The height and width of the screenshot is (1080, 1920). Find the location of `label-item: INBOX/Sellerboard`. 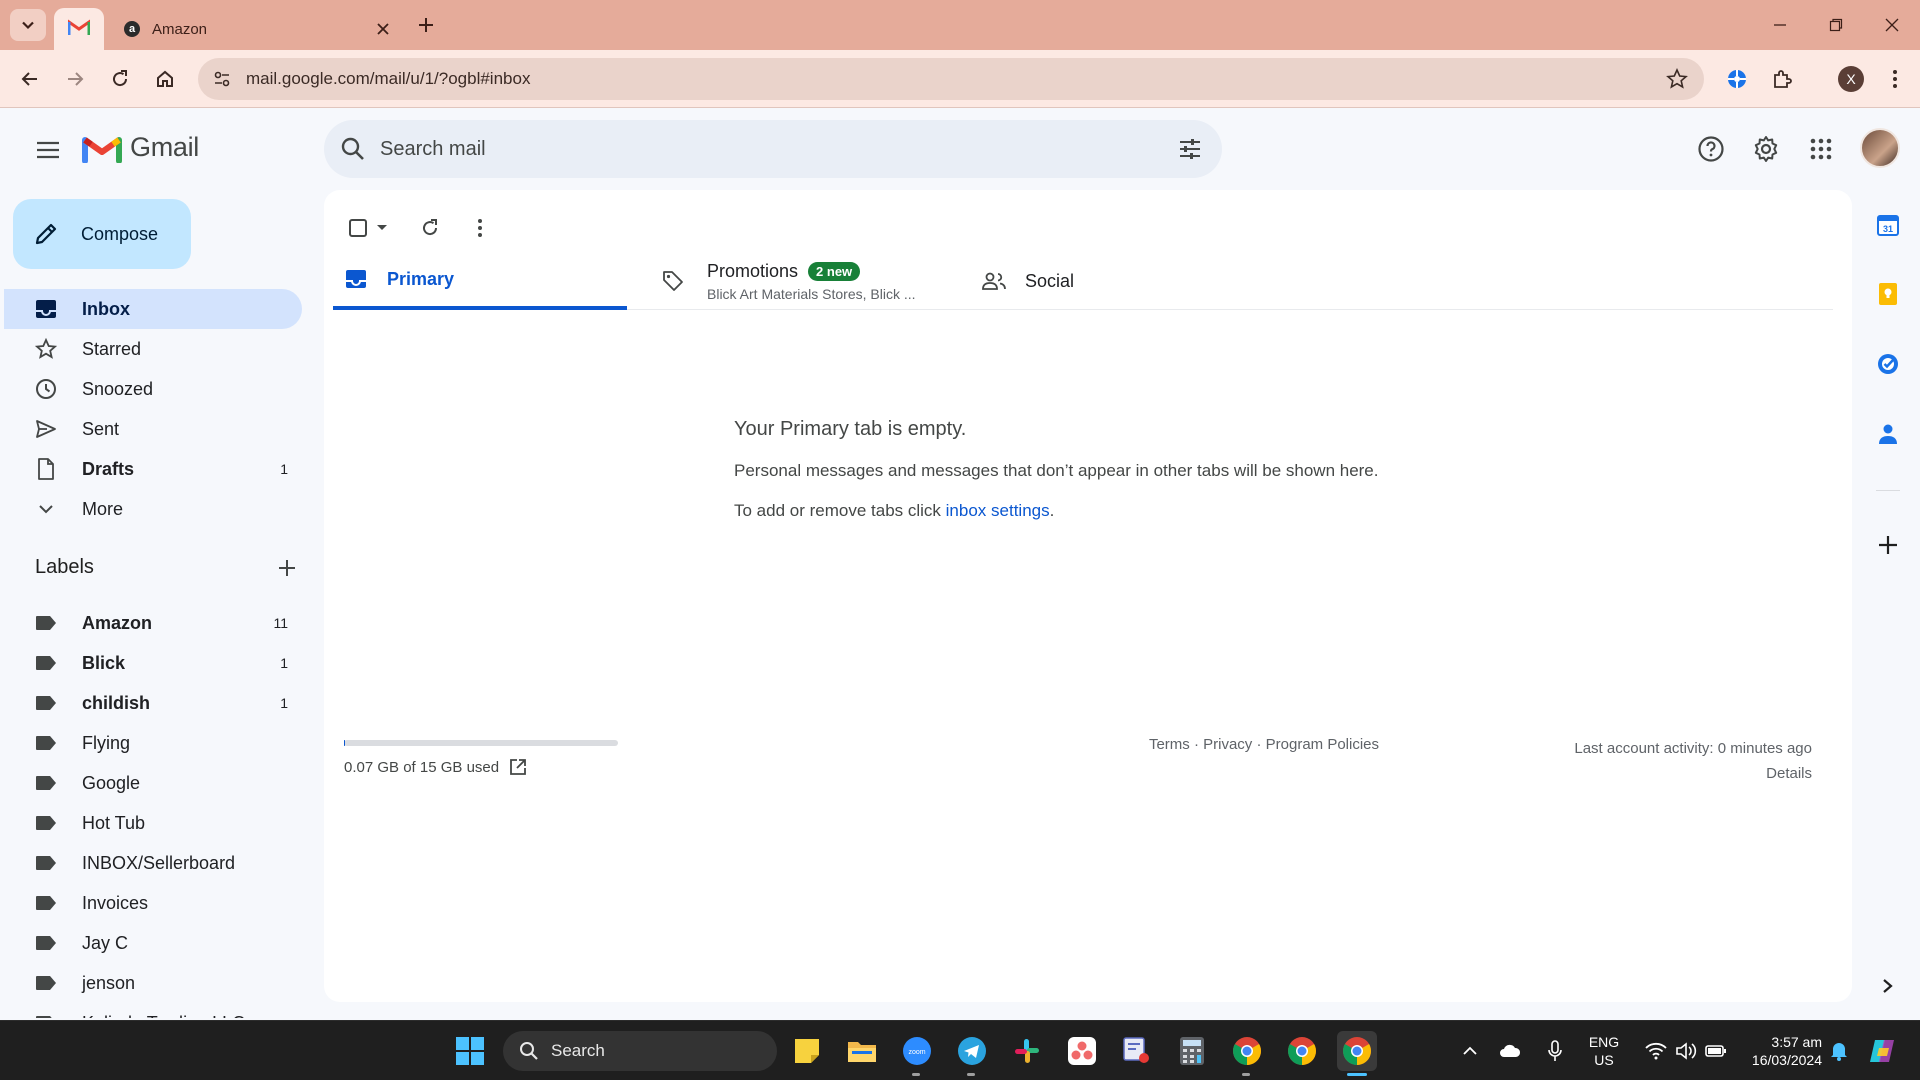

label-item: INBOX/Sellerboard is located at coordinates (153, 863).